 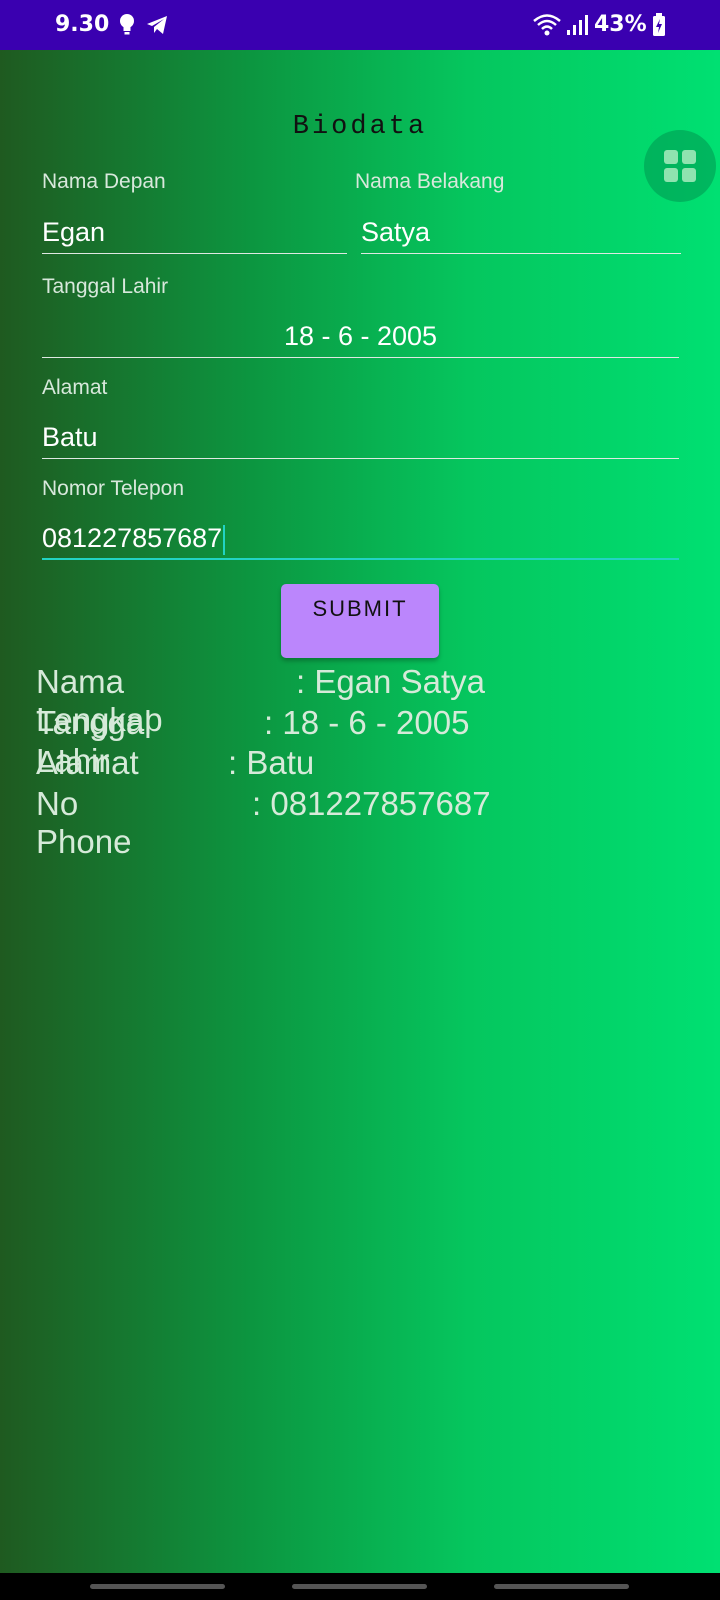 What do you see at coordinates (360, 621) in the screenshot?
I see `submit-button: SUBMIT` at bounding box center [360, 621].